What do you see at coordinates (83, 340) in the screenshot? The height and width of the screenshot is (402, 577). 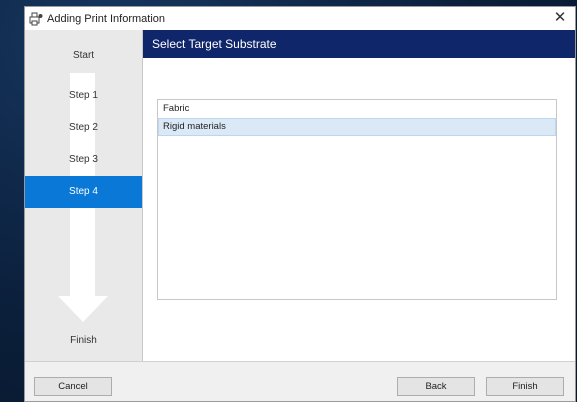 I see `step-finish: Finish` at bounding box center [83, 340].